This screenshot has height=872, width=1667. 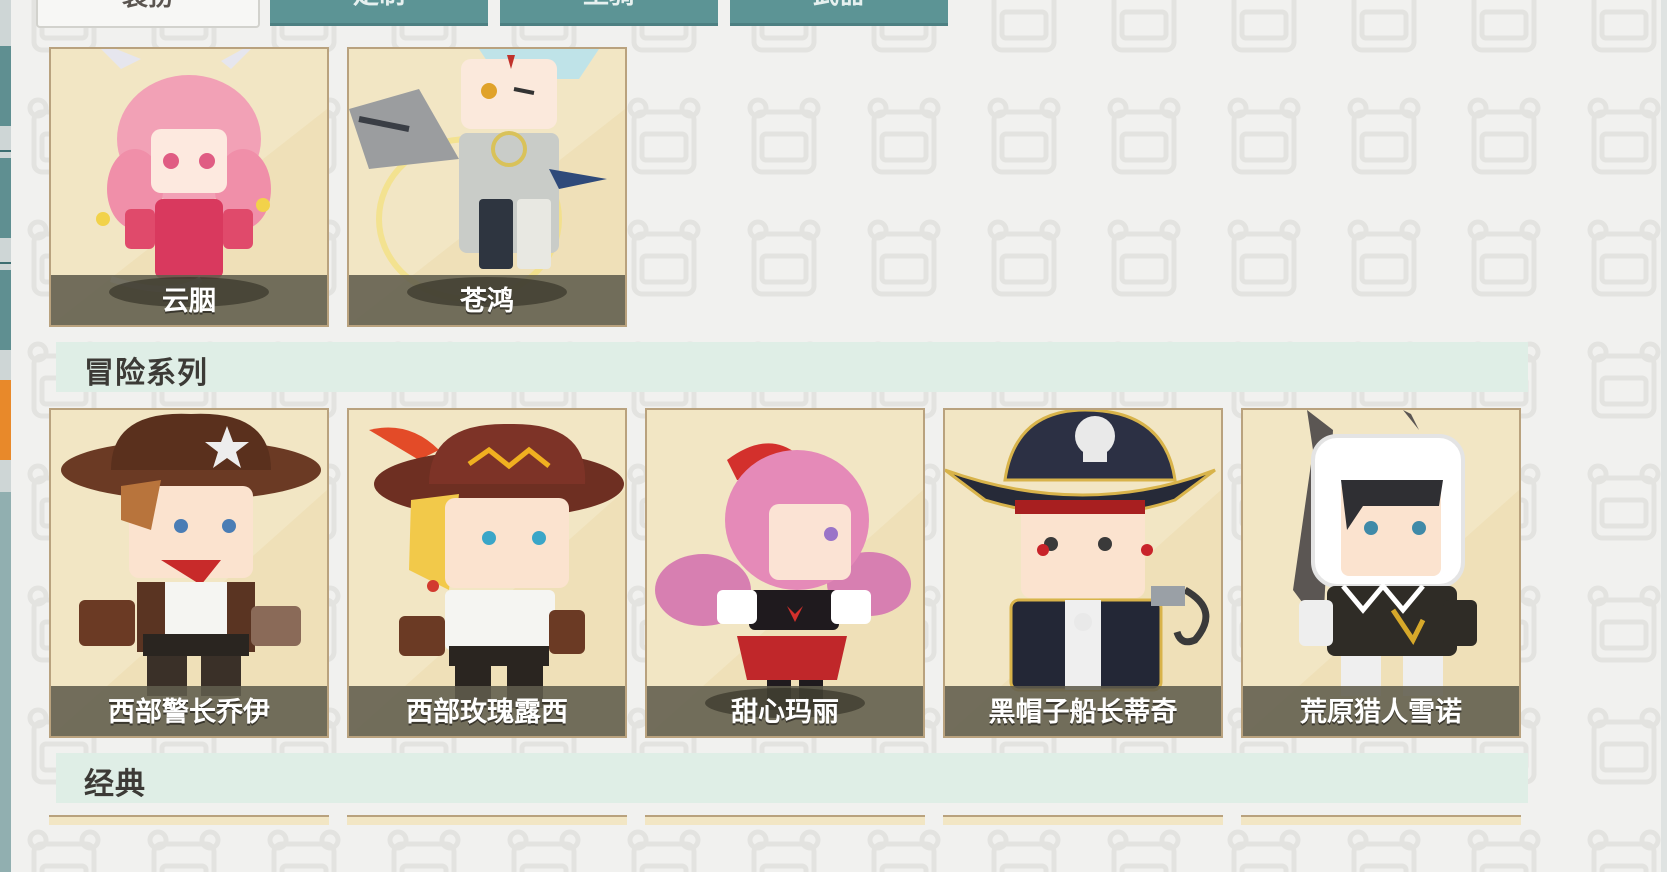 I want to click on skin-card: 苍鸿, so click(x=487, y=187).